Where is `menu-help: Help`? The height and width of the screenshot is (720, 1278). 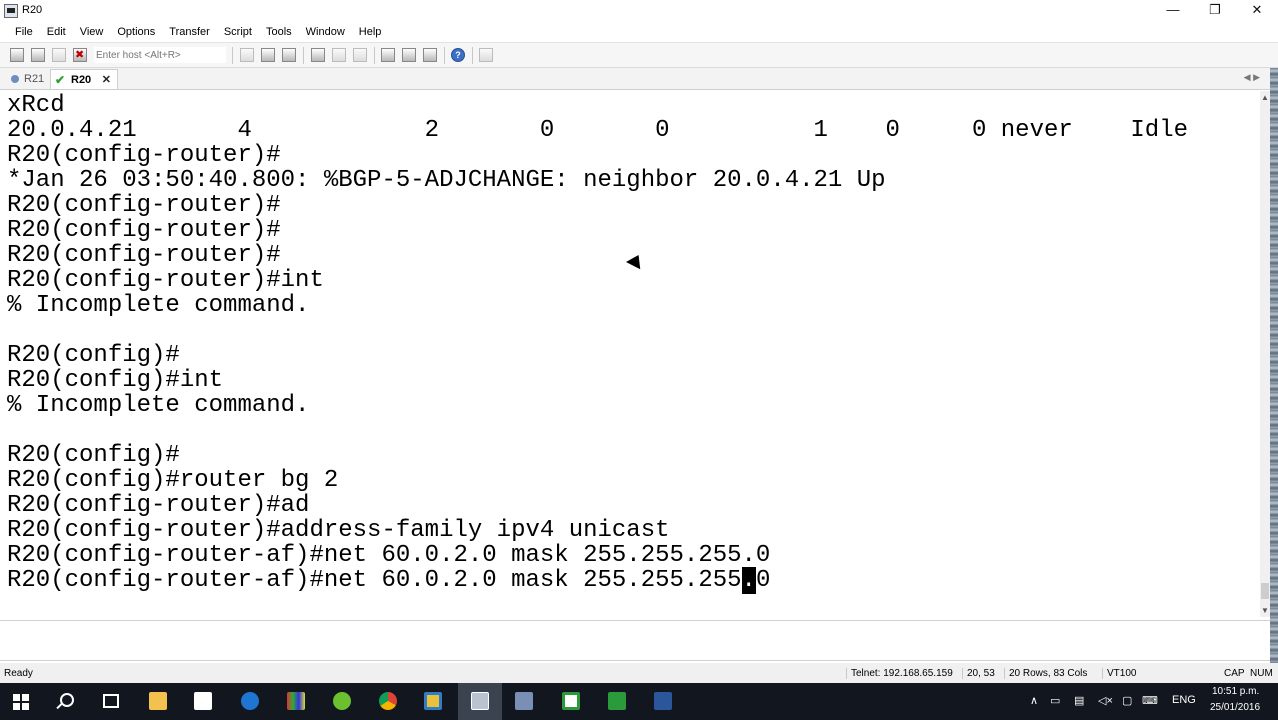 menu-help: Help is located at coordinates (370, 32).